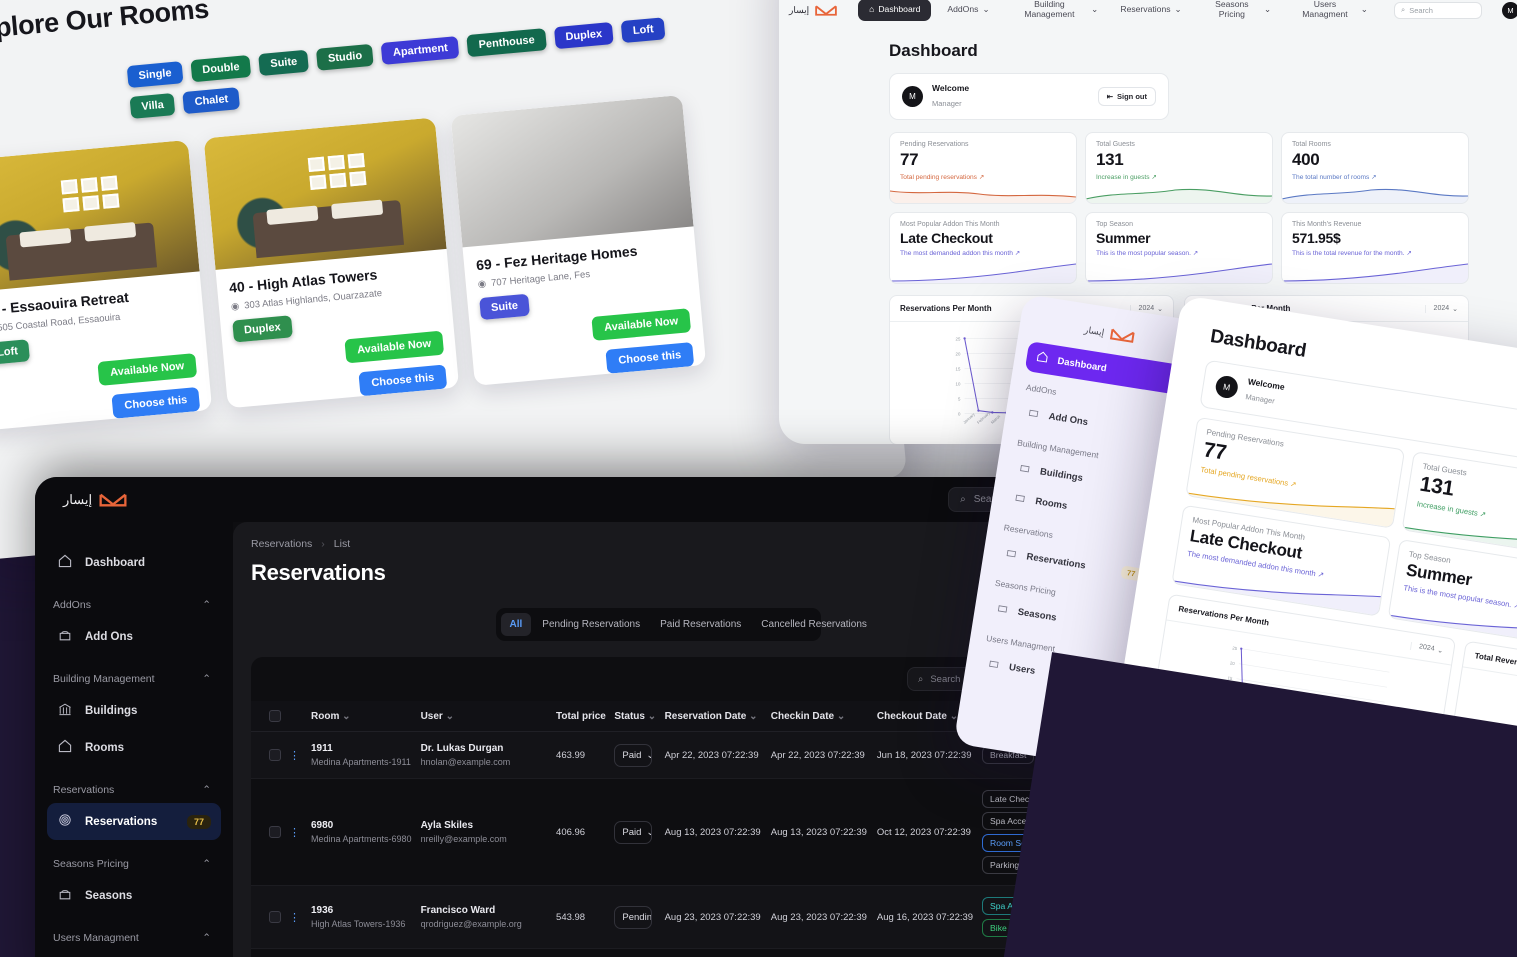  I want to click on column-header-status: Status ⌄, so click(635, 716).